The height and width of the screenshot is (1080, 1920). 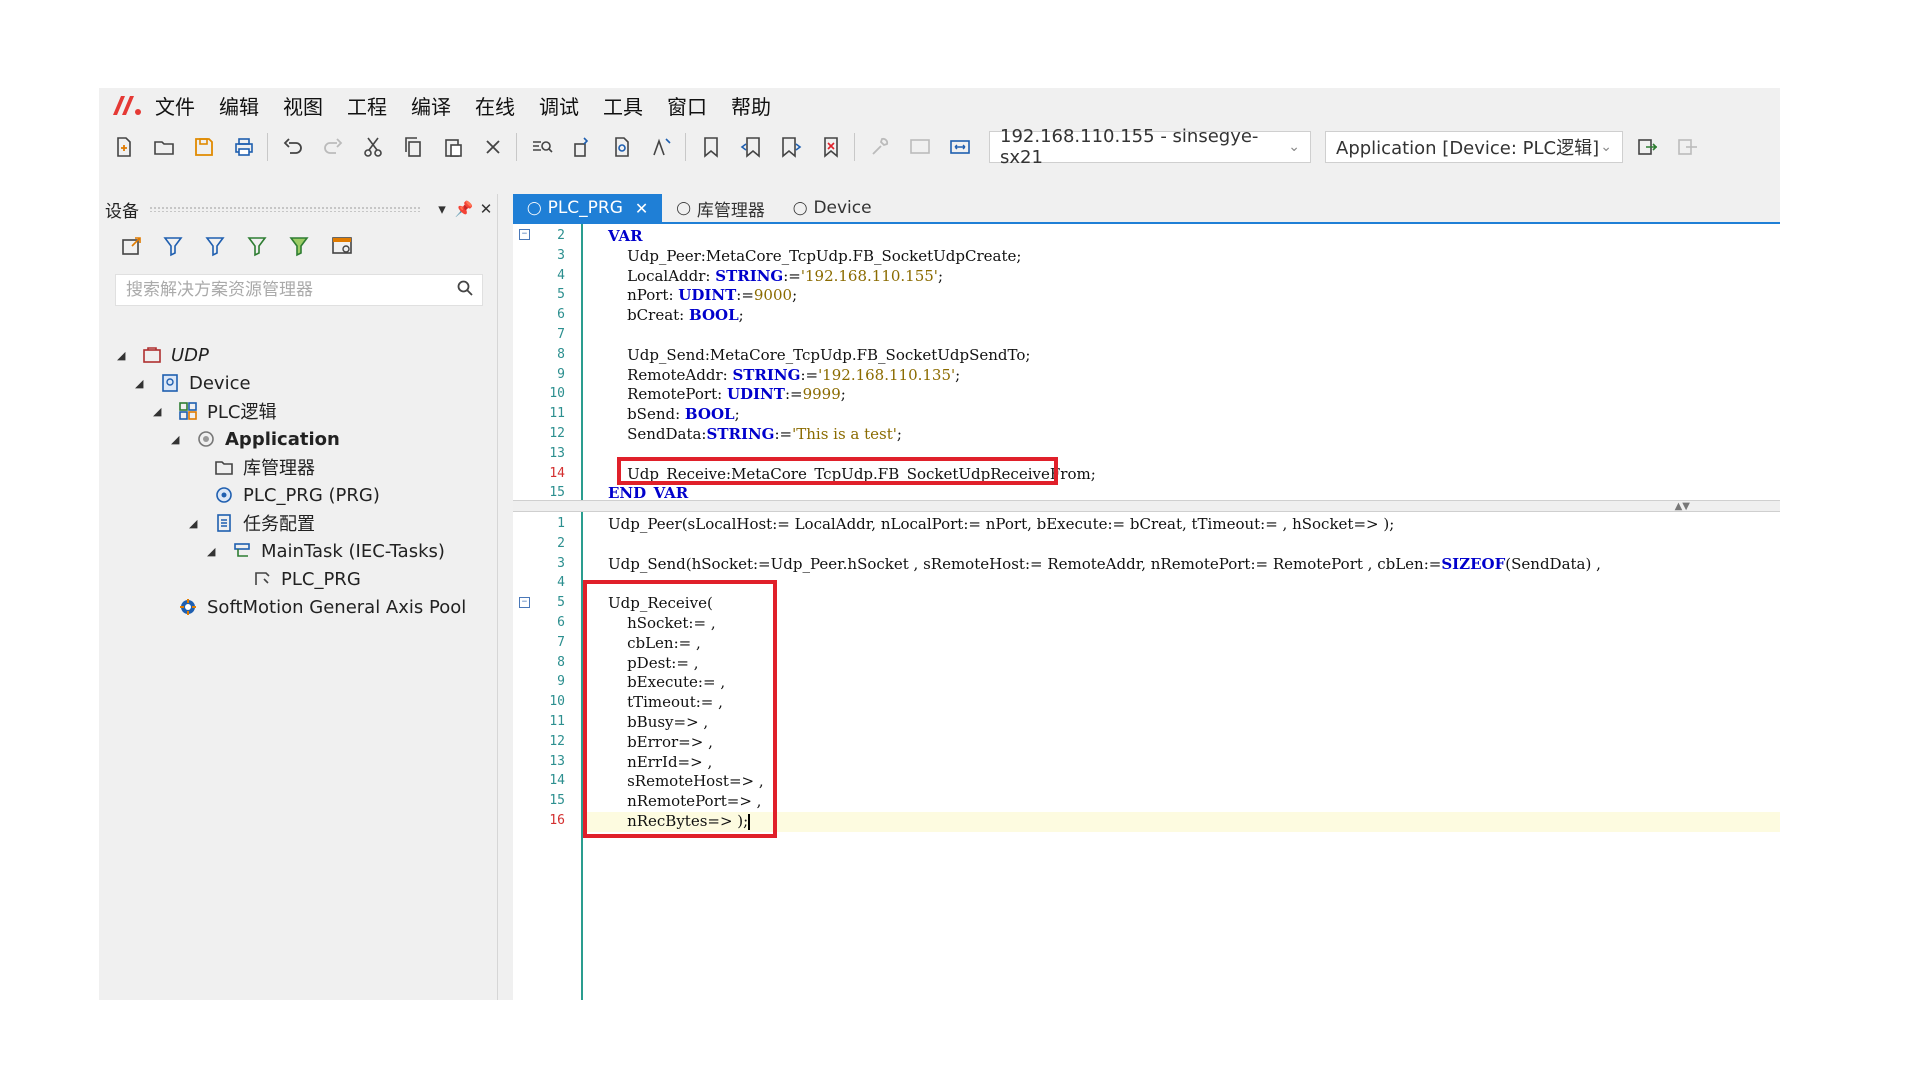 What do you see at coordinates (1682, 506) in the screenshot?
I see `collapse-arrows-icon: ▲▼` at bounding box center [1682, 506].